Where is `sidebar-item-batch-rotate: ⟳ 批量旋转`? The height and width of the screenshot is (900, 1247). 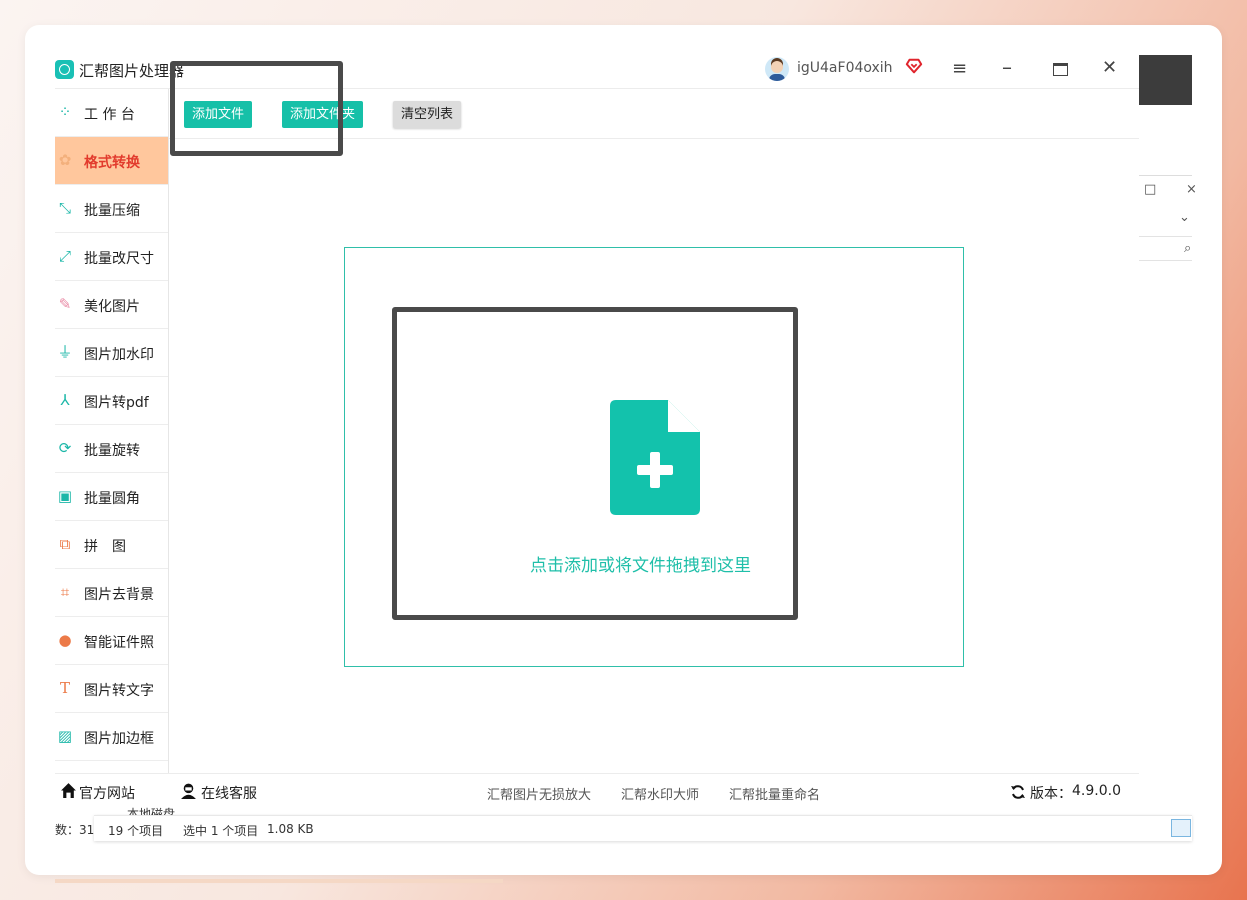
sidebar-item-batch-rotate: ⟳ 批量旋转 is located at coordinates (111, 449).